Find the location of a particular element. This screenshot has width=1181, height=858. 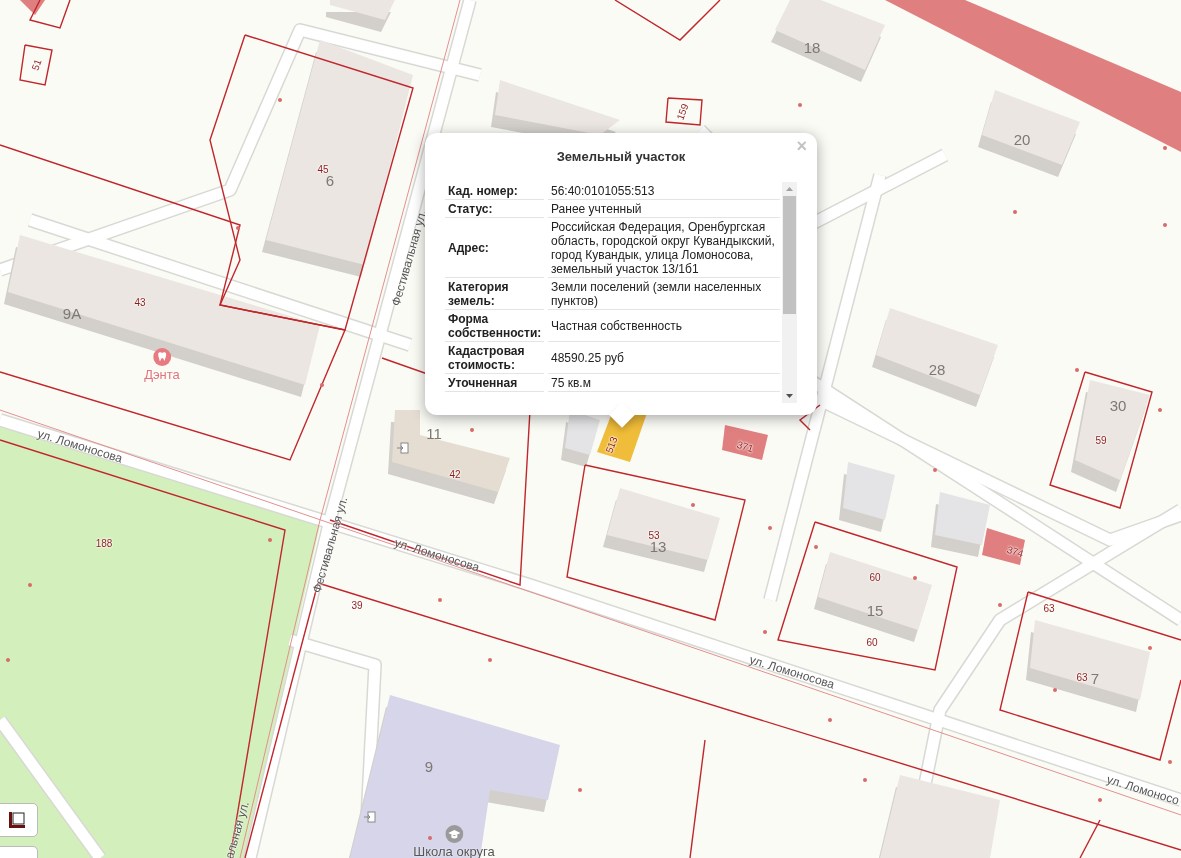

place-name: Дэнта is located at coordinates (162, 374).